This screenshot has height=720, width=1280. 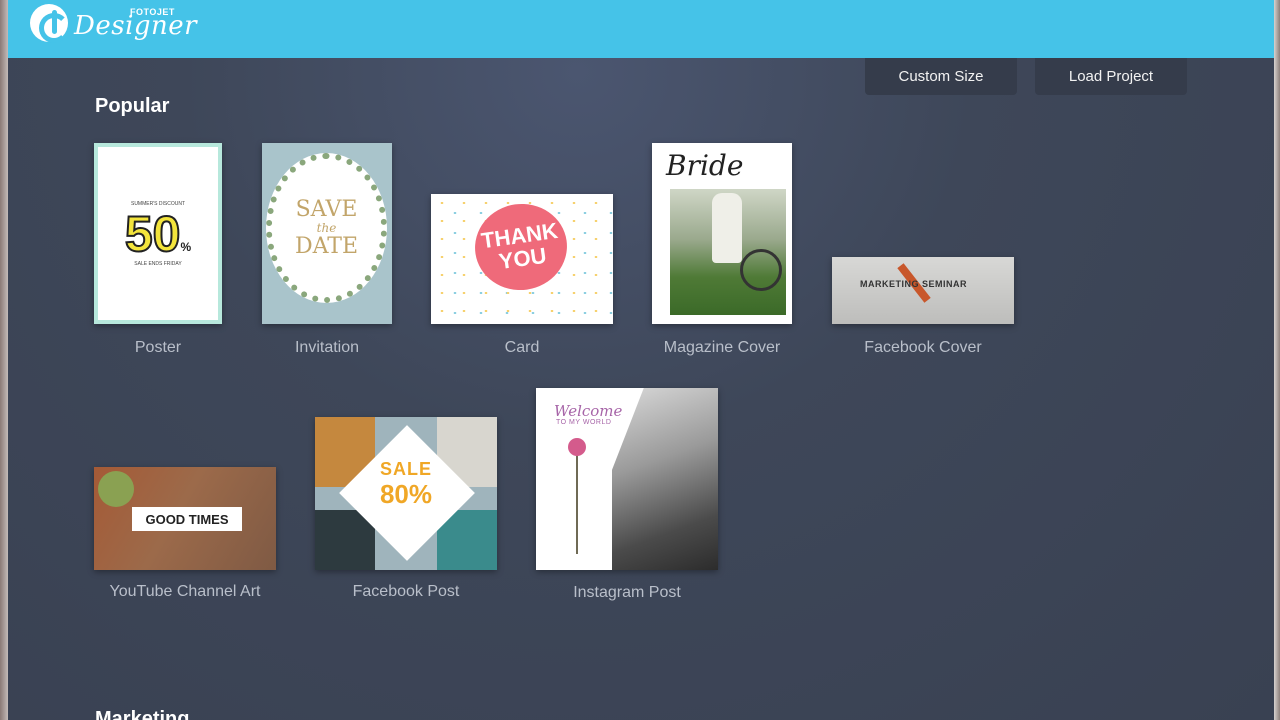 I want to click on template-magazine-cover: Bride Magazine Cover, so click(x=722, y=253).